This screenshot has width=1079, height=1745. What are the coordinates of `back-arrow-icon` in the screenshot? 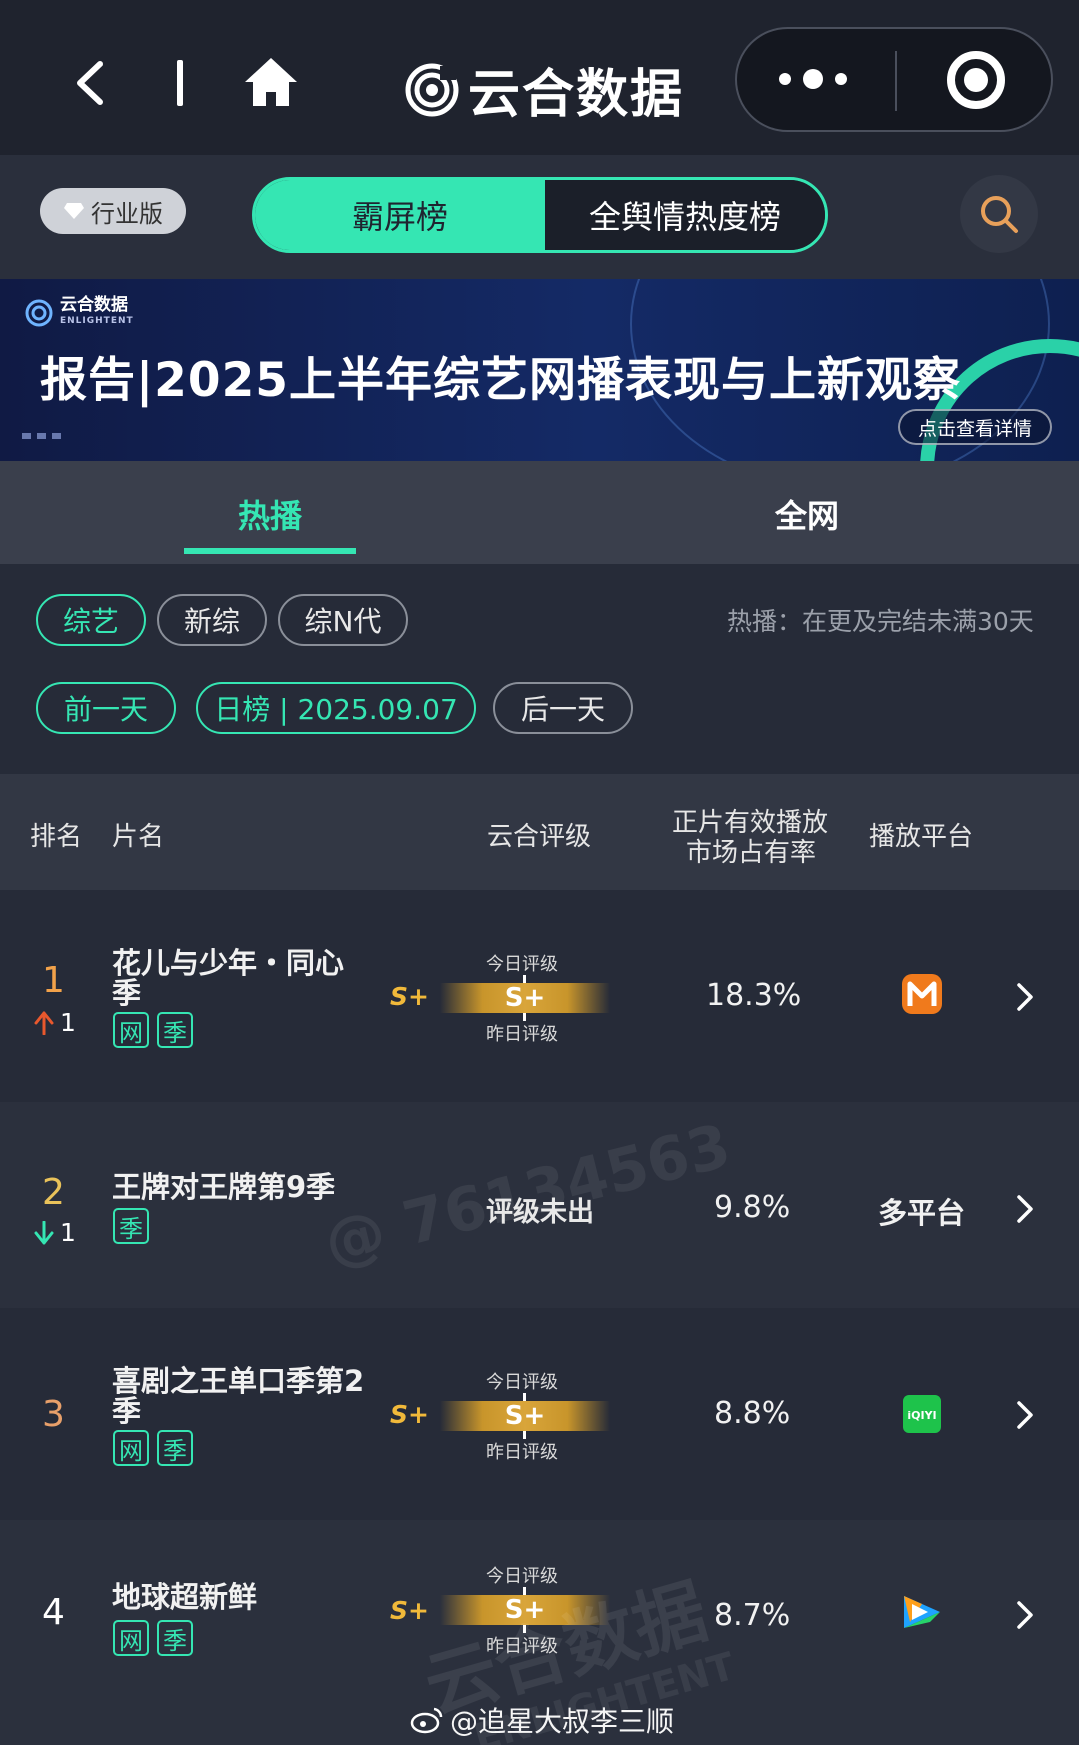 It's located at (90, 83).